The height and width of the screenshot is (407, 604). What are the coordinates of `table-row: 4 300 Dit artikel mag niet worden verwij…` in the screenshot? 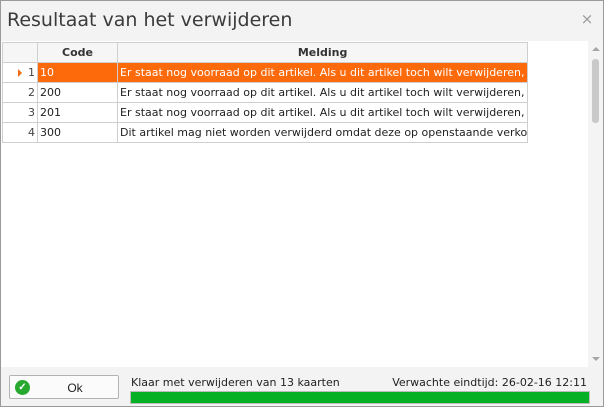 It's located at (265, 132).